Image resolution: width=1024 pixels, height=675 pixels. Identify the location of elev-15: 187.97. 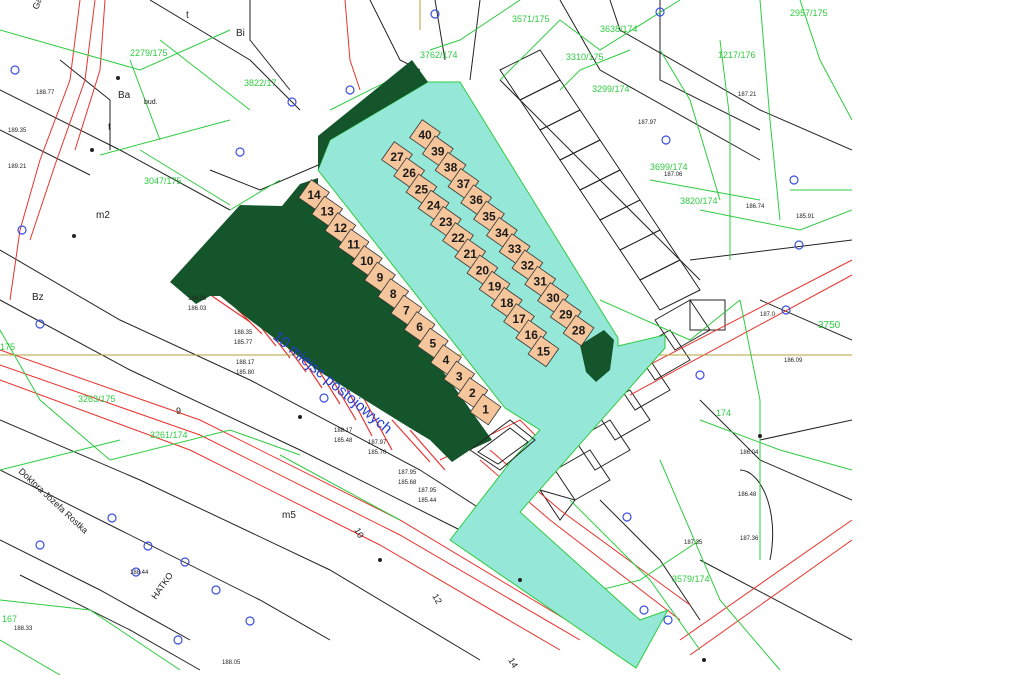
(647, 123).